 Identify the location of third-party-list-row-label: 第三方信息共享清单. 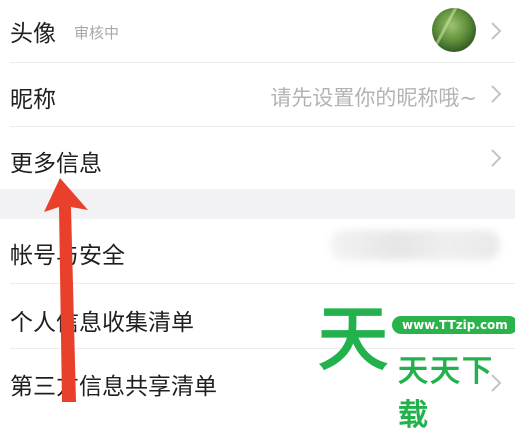
(113, 387).